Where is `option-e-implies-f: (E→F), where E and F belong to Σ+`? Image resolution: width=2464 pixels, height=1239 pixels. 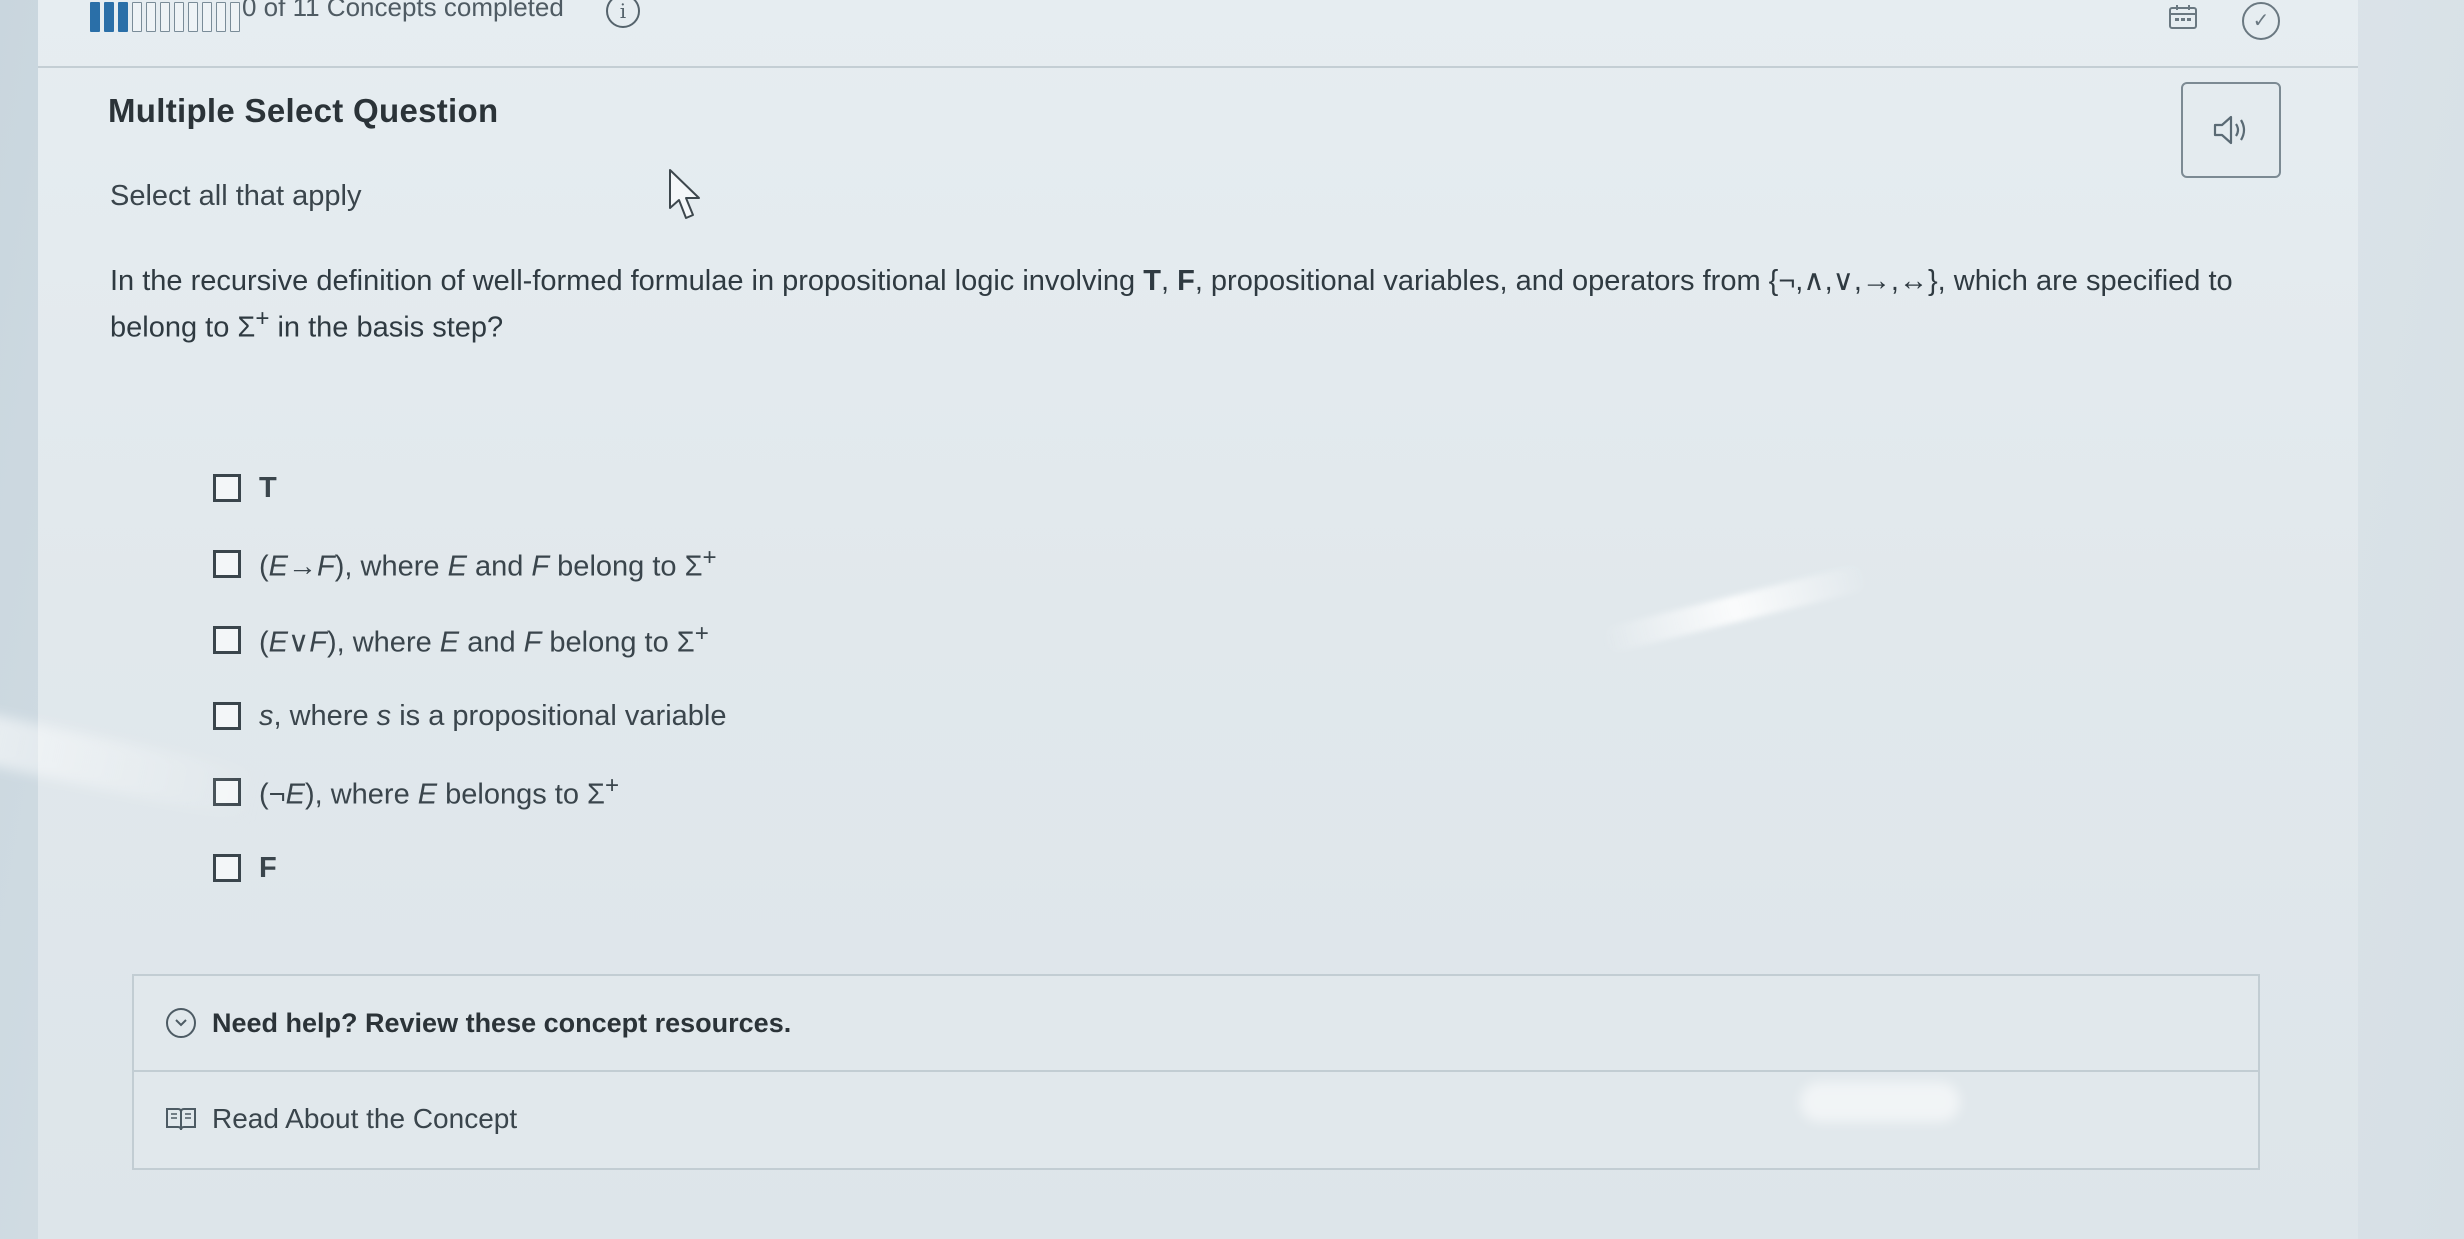
option-e-implies-f: (E→F), where E and F belong to Σ+ is located at coordinates (469, 564).